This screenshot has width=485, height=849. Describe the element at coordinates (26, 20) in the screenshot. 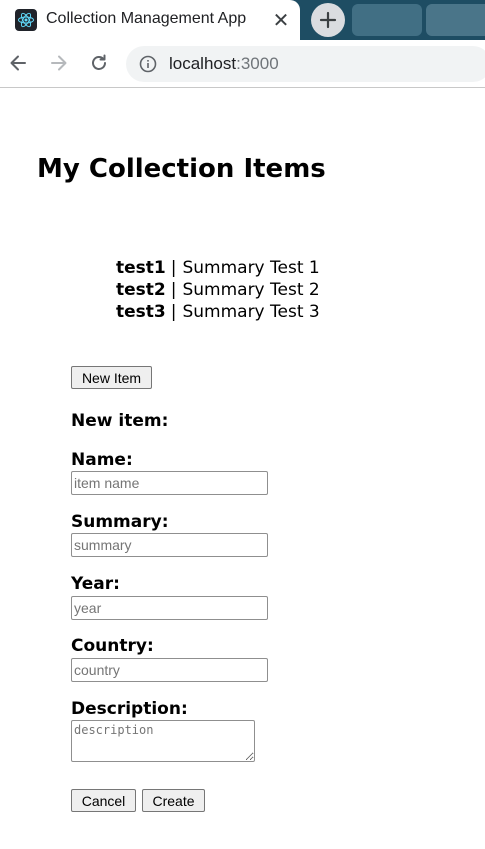

I see `react-favicon-icon` at that location.